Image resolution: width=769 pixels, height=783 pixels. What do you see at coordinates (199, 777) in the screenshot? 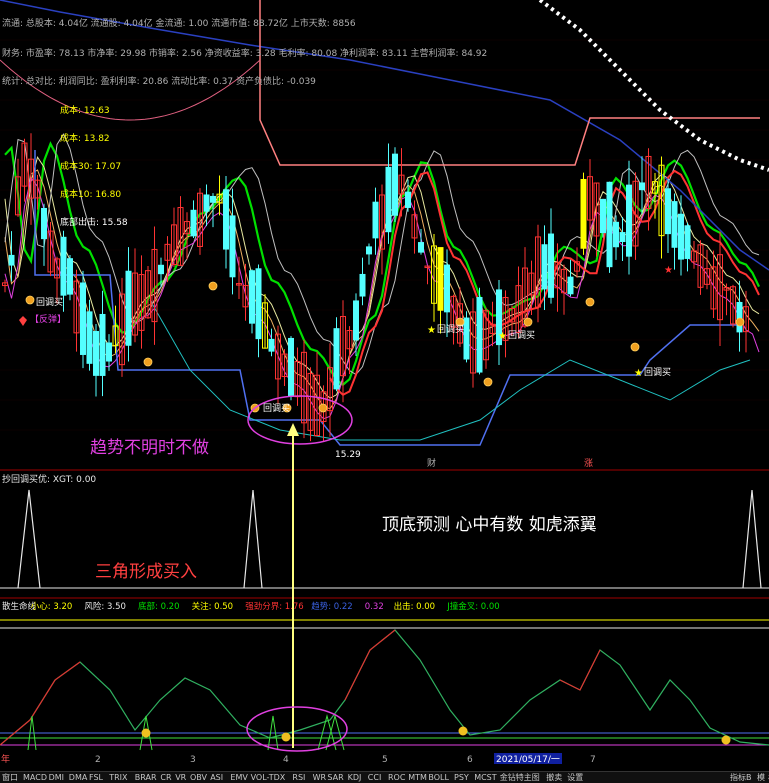
I see `indicator-tab: OBV` at bounding box center [199, 777].